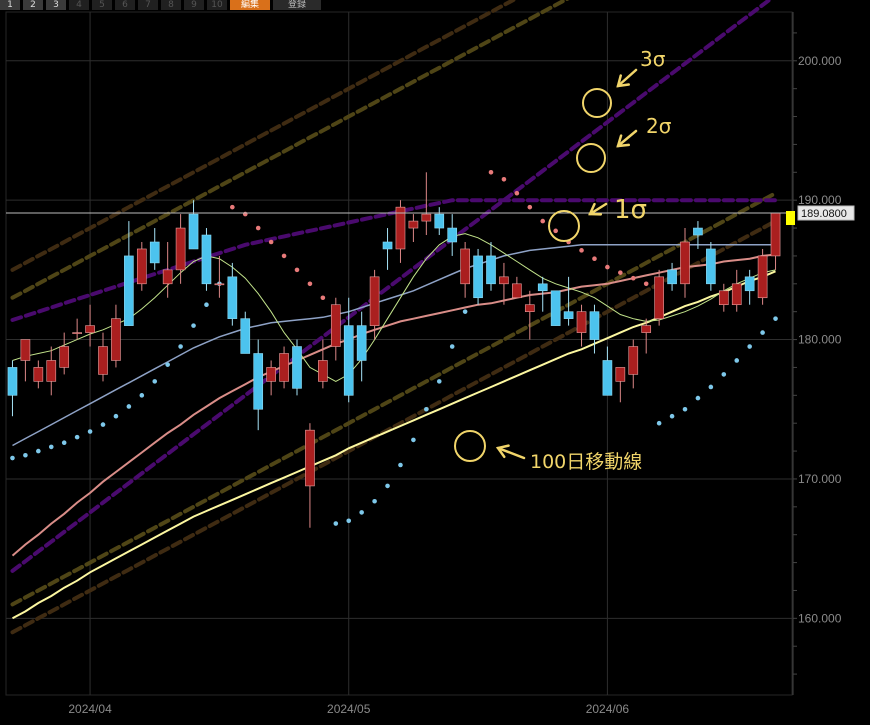  What do you see at coordinates (820, 200) in the screenshot?
I see `y-tick-label-3: 190.000` at bounding box center [820, 200].